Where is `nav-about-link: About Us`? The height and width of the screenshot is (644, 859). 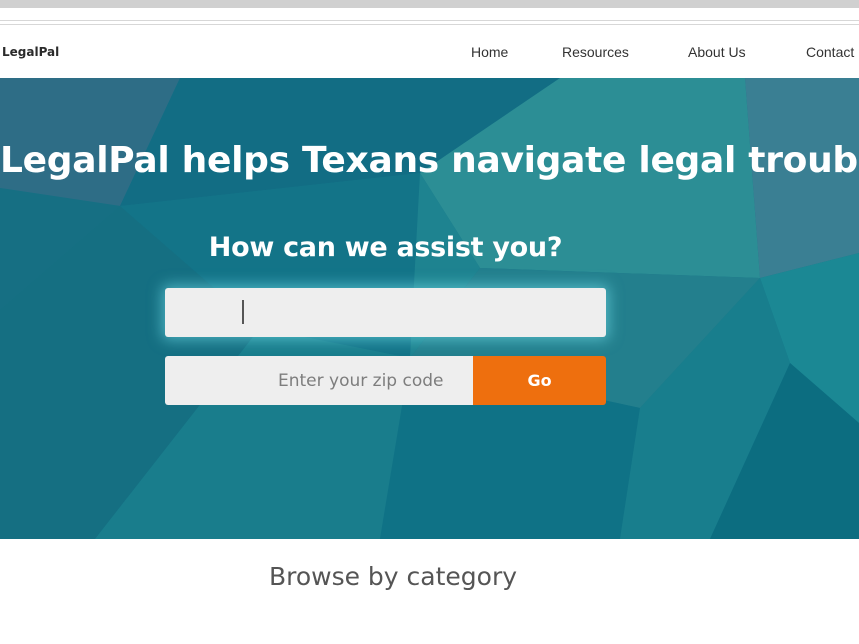
nav-about-link: About Us is located at coordinates (717, 52).